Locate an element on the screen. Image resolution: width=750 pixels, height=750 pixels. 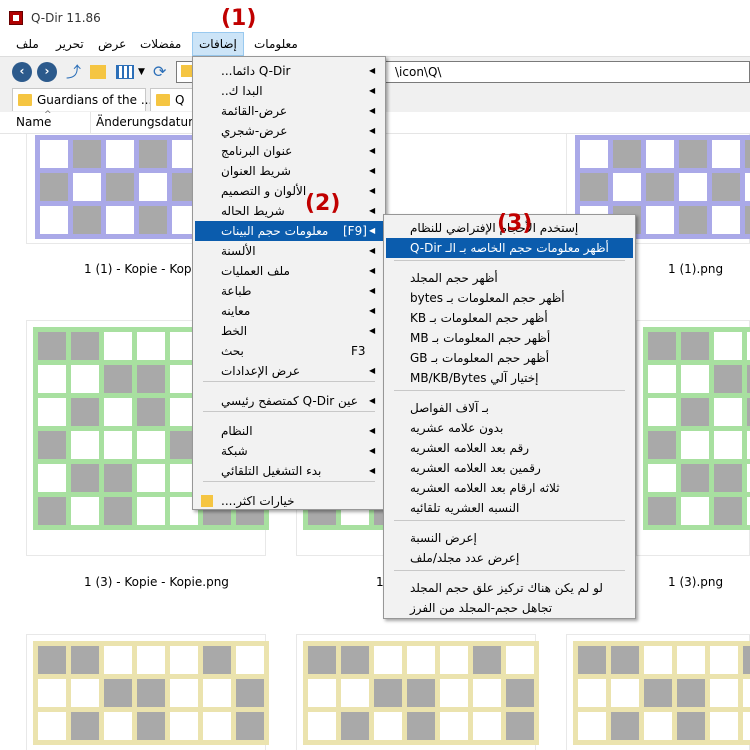
size-submenu-item: أظهر حجم المعلومات بـ bytes is located at coordinates (509, 298).